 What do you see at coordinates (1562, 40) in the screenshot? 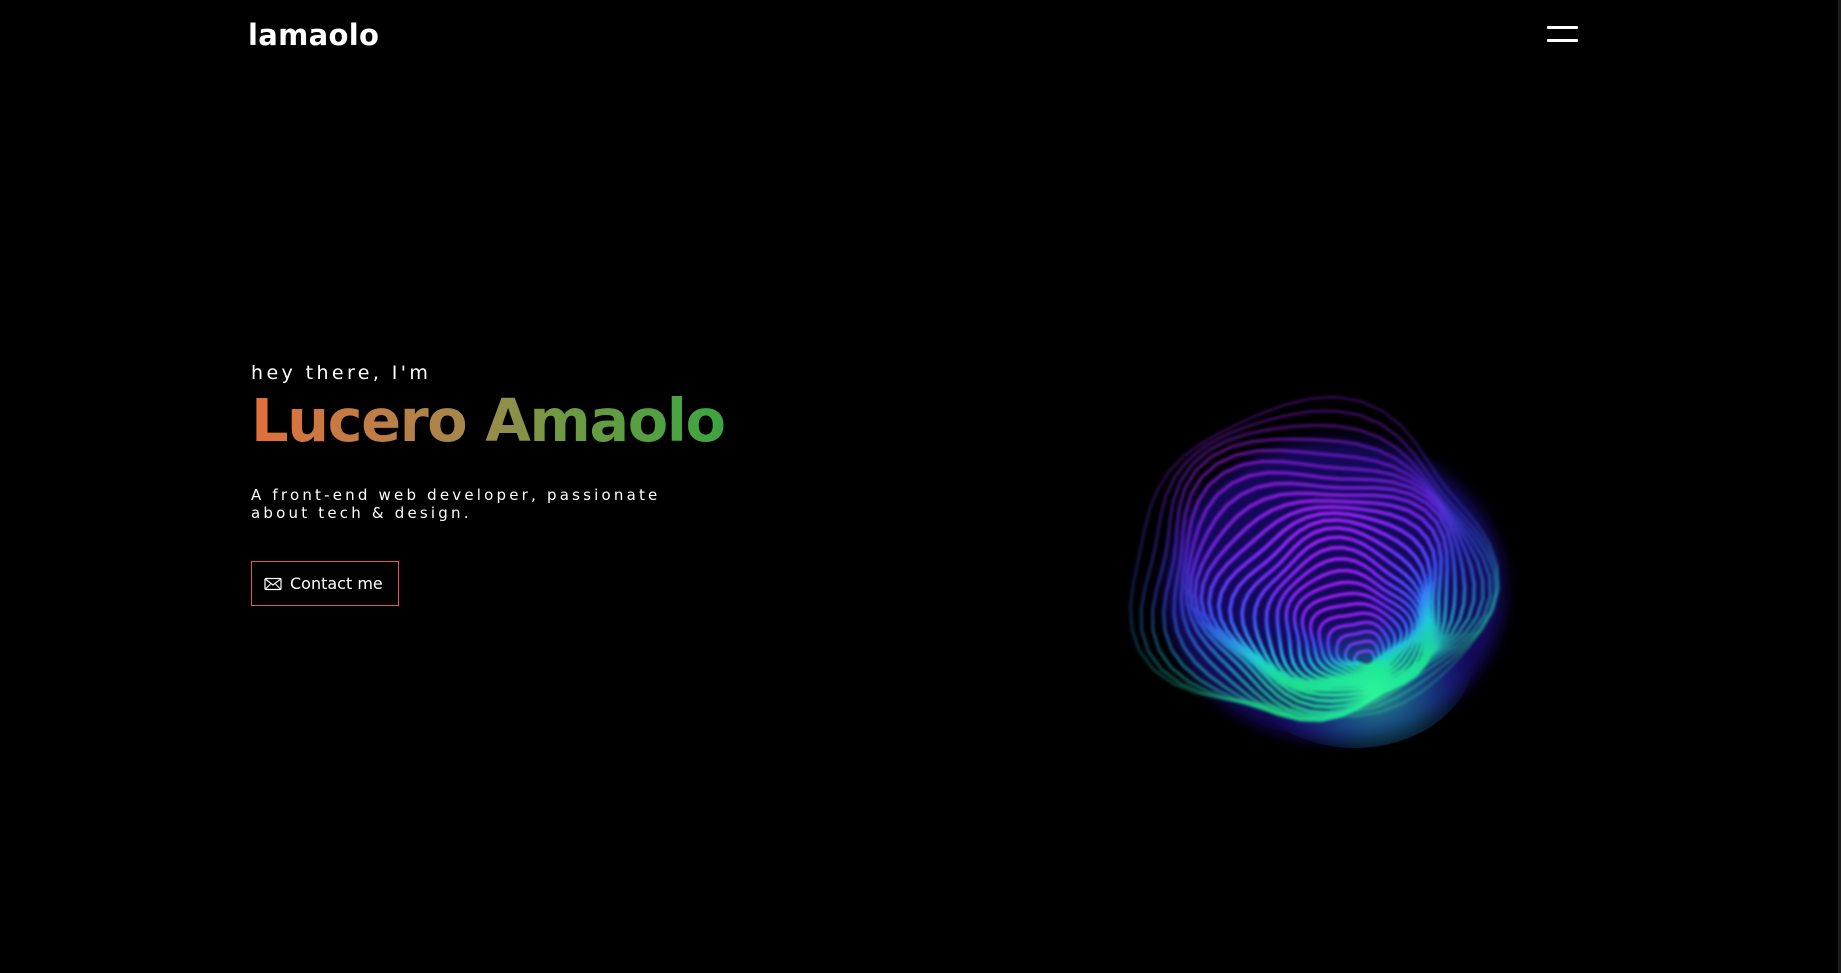
I see `hamburger-menu-icon-bar` at bounding box center [1562, 40].